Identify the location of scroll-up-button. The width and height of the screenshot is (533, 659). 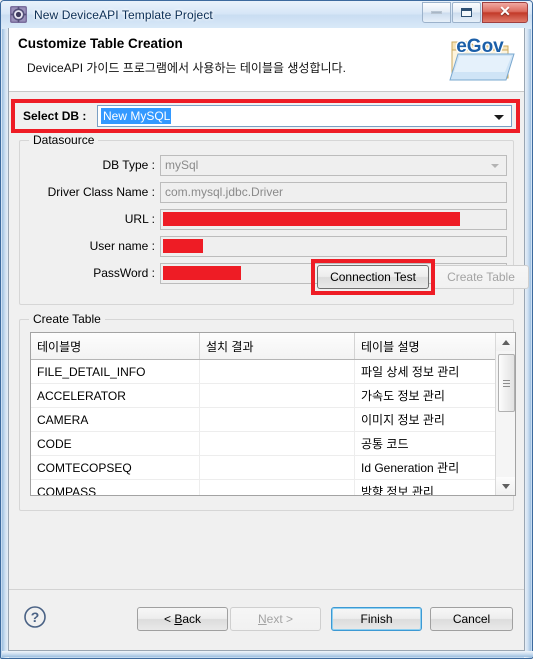
(505, 342).